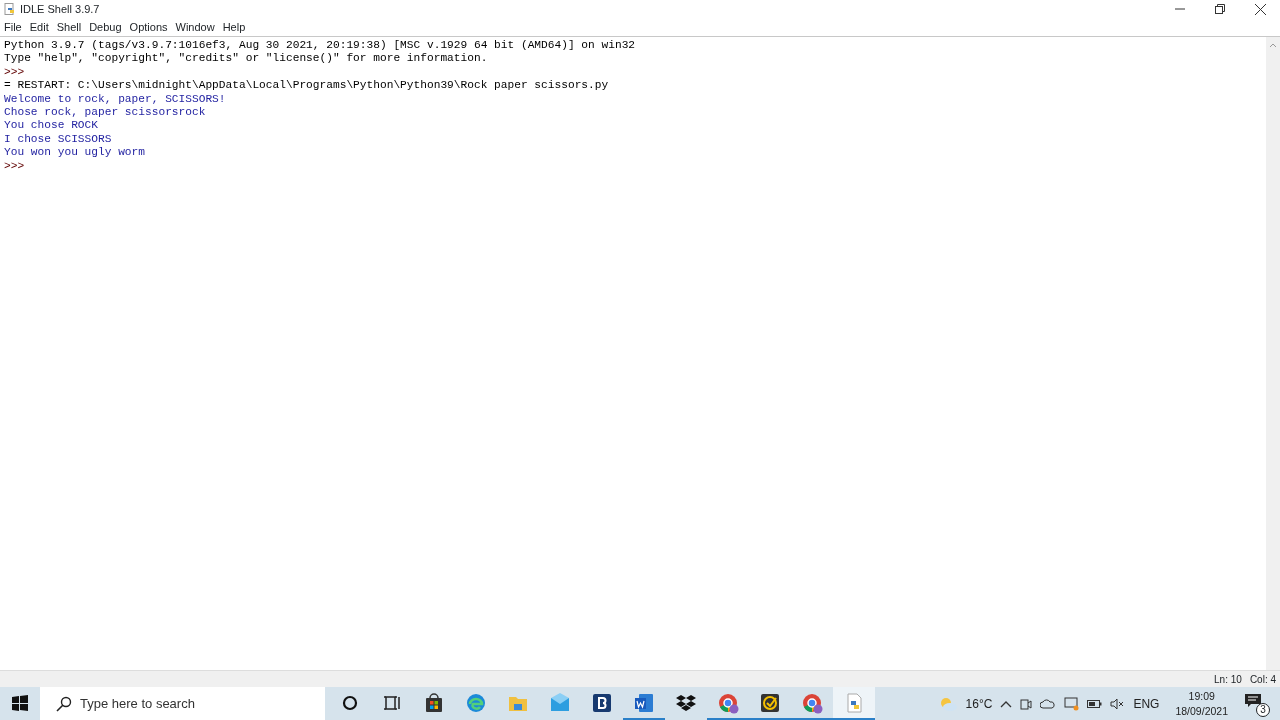  Describe the element at coordinates (1253, 701) in the screenshot. I see `notification-icon` at that location.